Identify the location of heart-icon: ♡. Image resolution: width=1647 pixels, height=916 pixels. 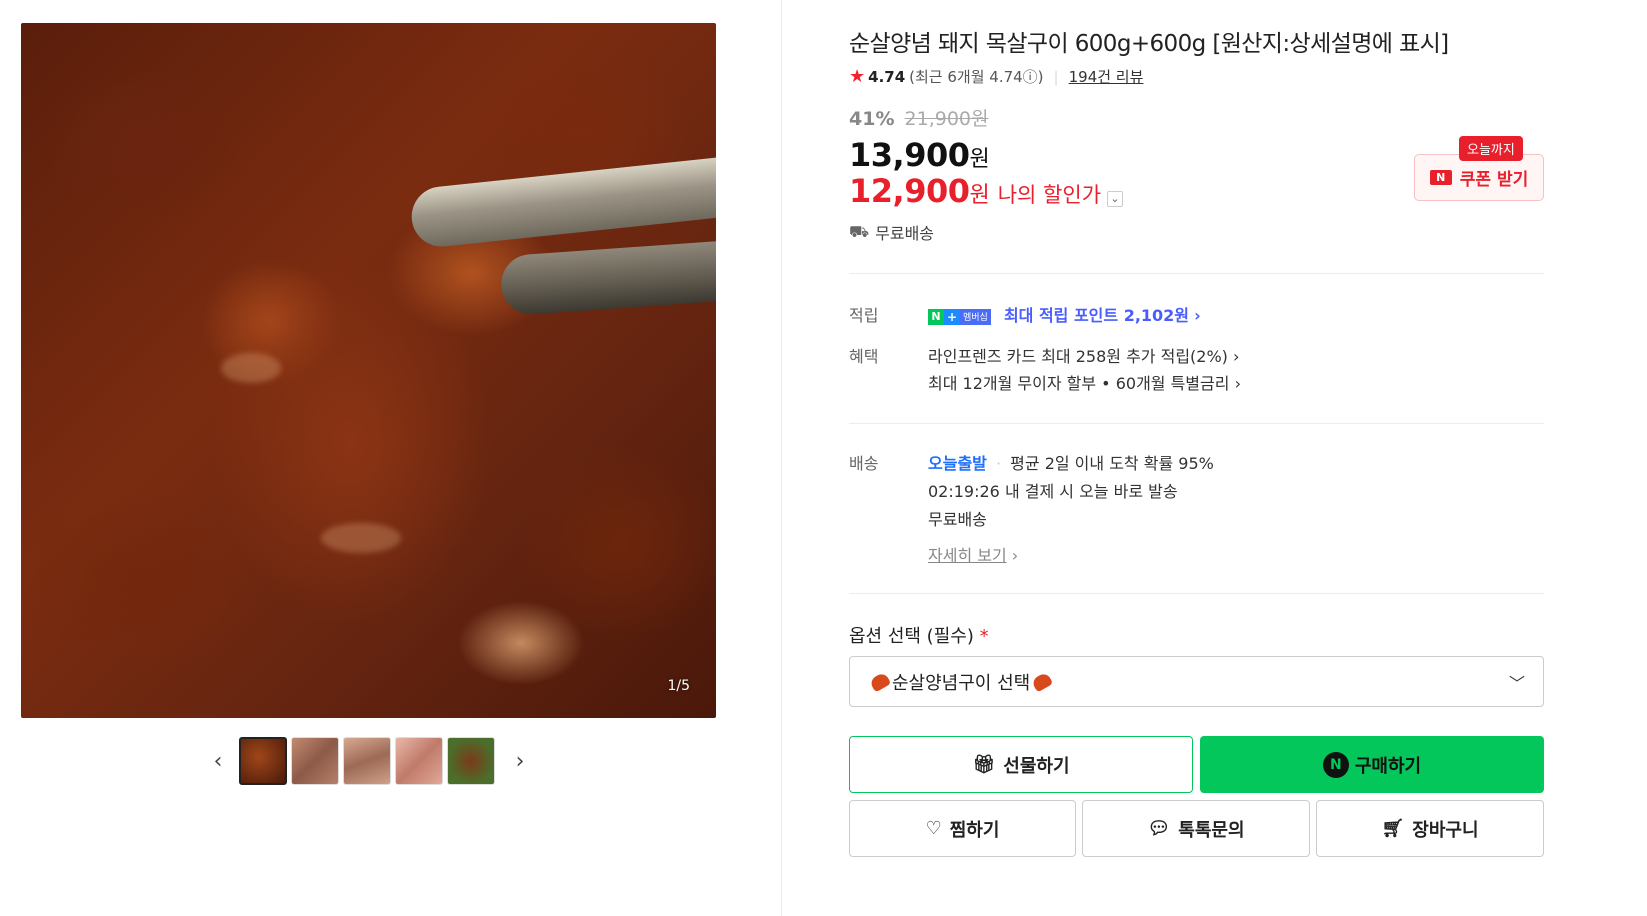
(933, 828).